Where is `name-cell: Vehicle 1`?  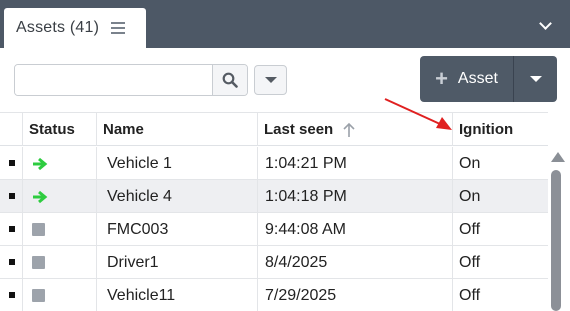
name-cell: Vehicle 1 is located at coordinates (176, 163).